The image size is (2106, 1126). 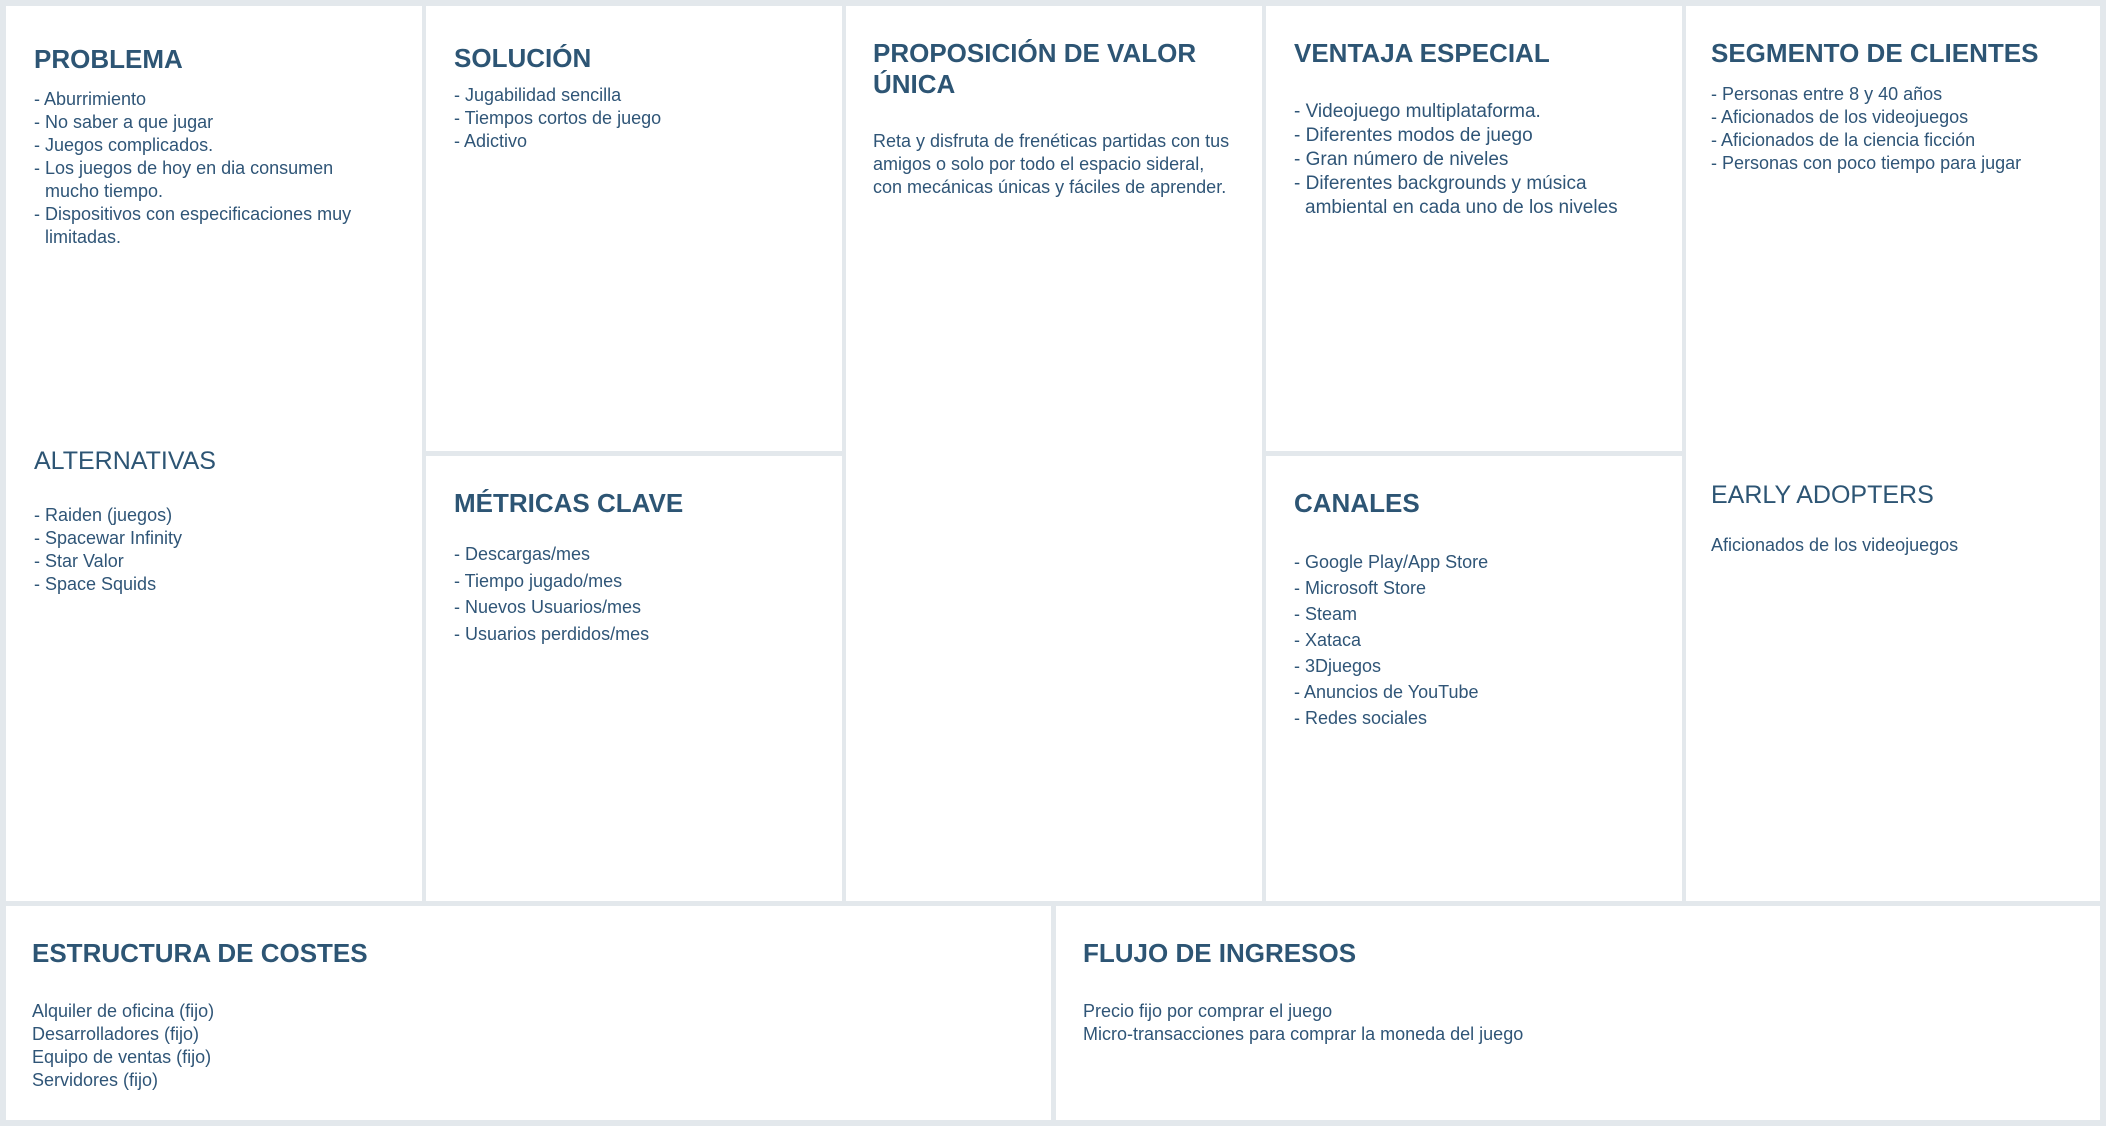 What do you see at coordinates (1417, 111) in the screenshot?
I see `list-item: - Videojuego multiplataforma.` at bounding box center [1417, 111].